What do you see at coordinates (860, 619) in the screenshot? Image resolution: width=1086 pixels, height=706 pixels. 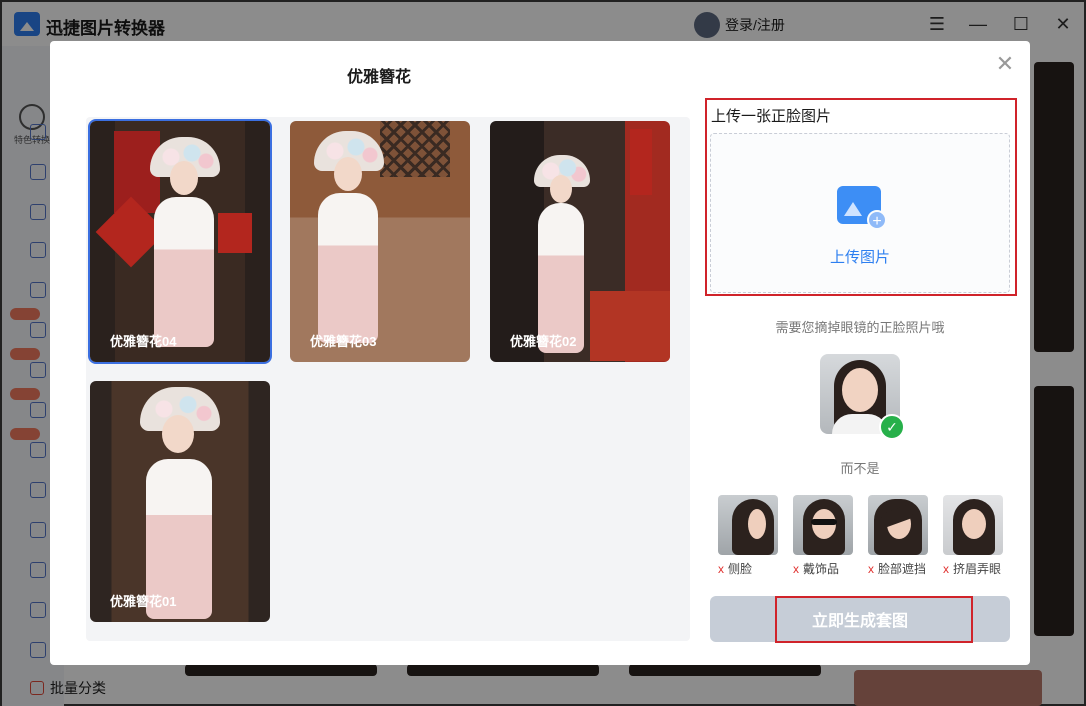 I see `generate-button: 立即生成套图` at bounding box center [860, 619].